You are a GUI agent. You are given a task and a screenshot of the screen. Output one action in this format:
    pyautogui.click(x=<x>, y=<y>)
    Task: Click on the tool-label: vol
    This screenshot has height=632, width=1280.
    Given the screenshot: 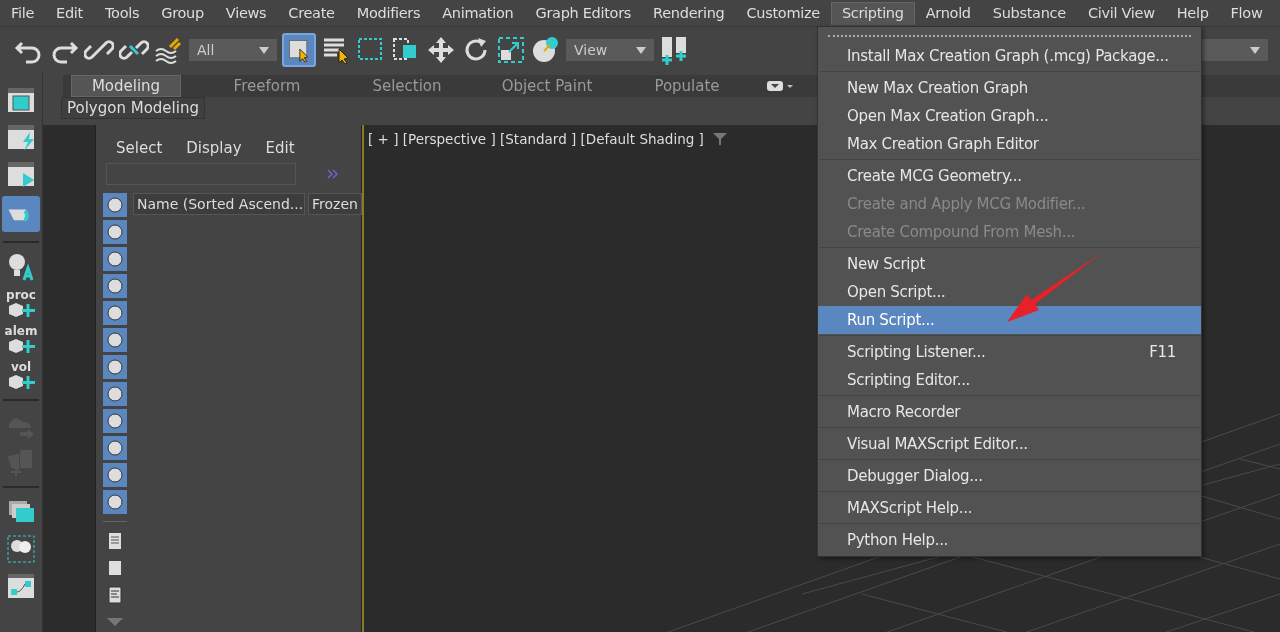 What is the action you would take?
    pyautogui.click(x=21, y=367)
    